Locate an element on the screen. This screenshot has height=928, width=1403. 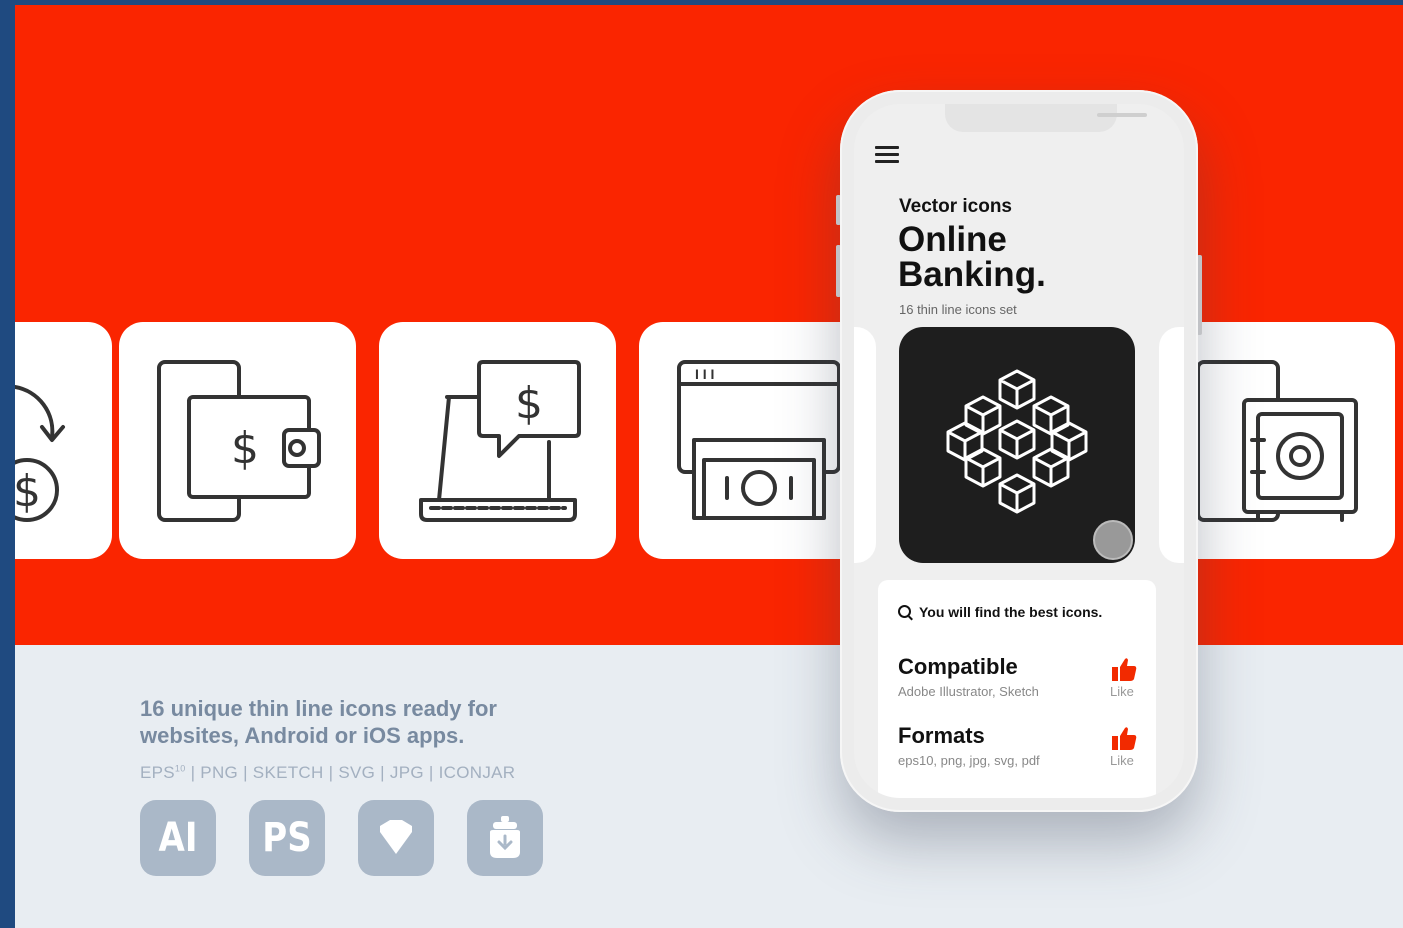
speaker-grille is located at coordinates (1122, 115).